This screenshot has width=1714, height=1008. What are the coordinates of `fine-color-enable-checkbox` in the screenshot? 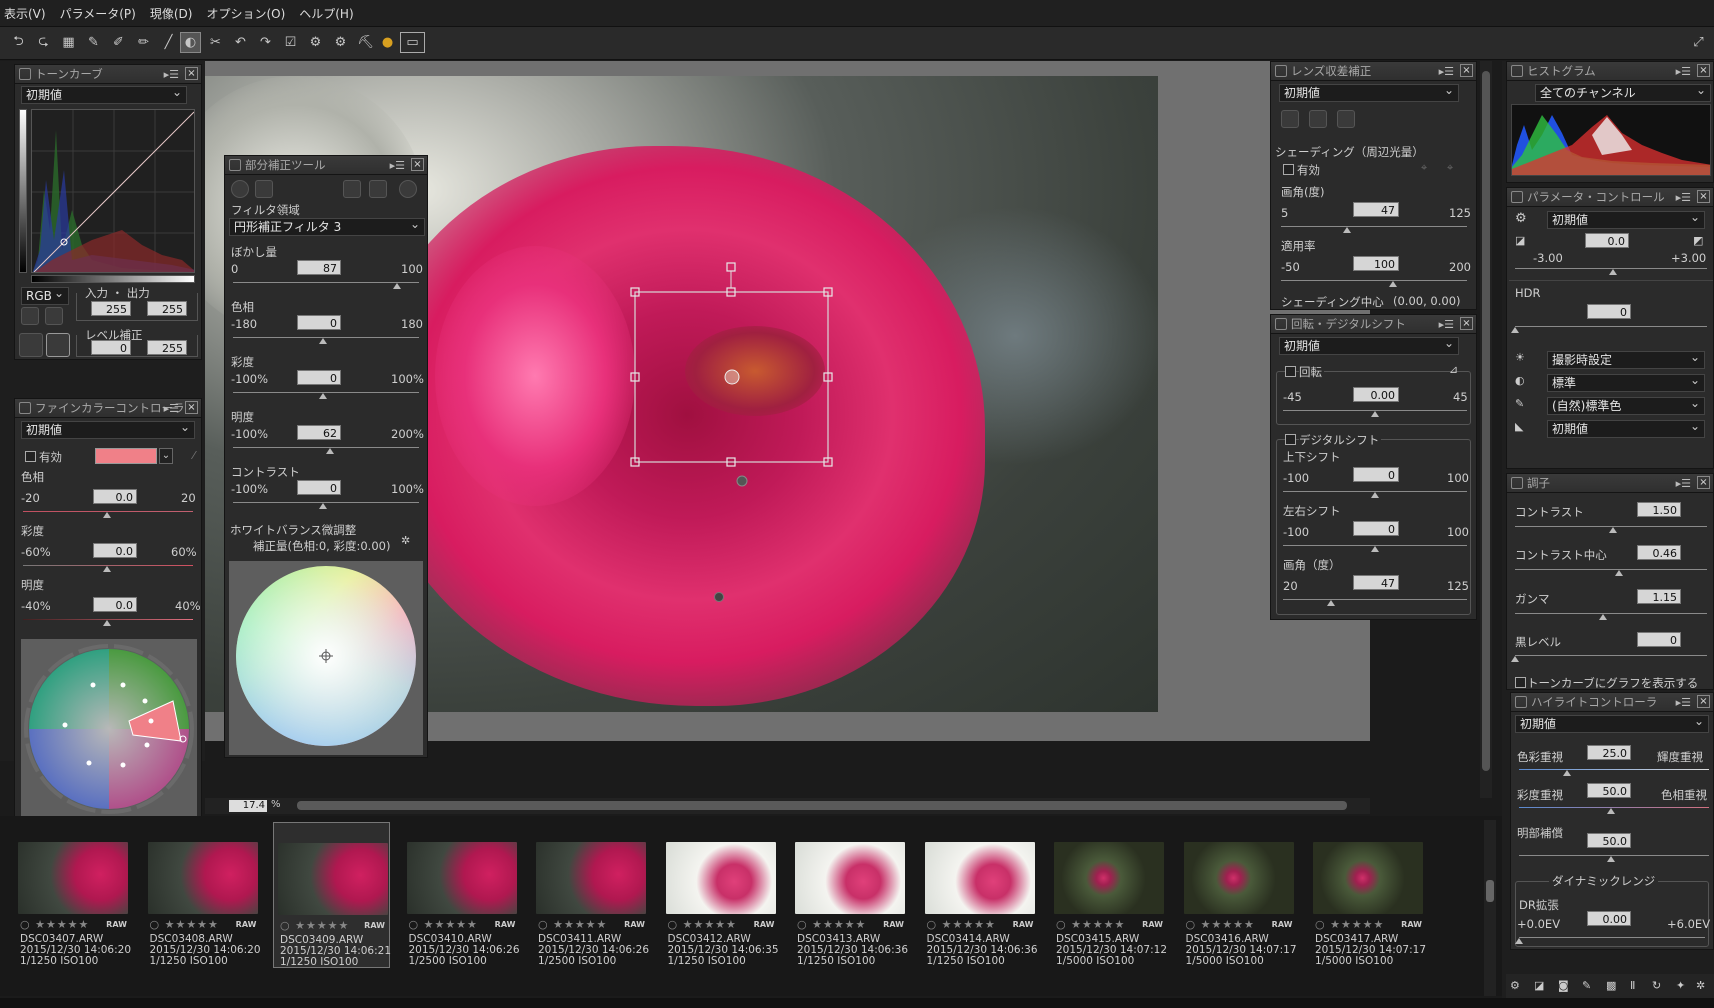 It's located at (30, 456).